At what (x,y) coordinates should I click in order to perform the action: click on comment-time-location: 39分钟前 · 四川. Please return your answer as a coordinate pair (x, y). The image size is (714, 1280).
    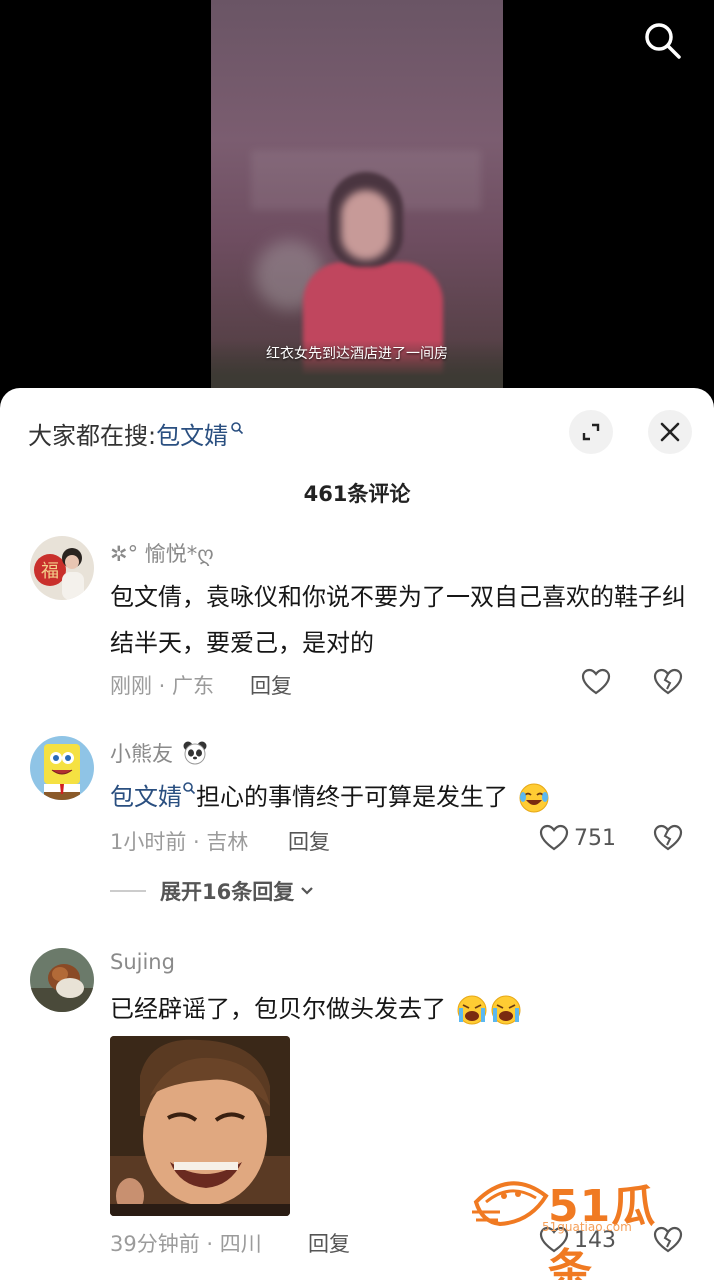
    Looking at the image, I should click on (186, 1244).